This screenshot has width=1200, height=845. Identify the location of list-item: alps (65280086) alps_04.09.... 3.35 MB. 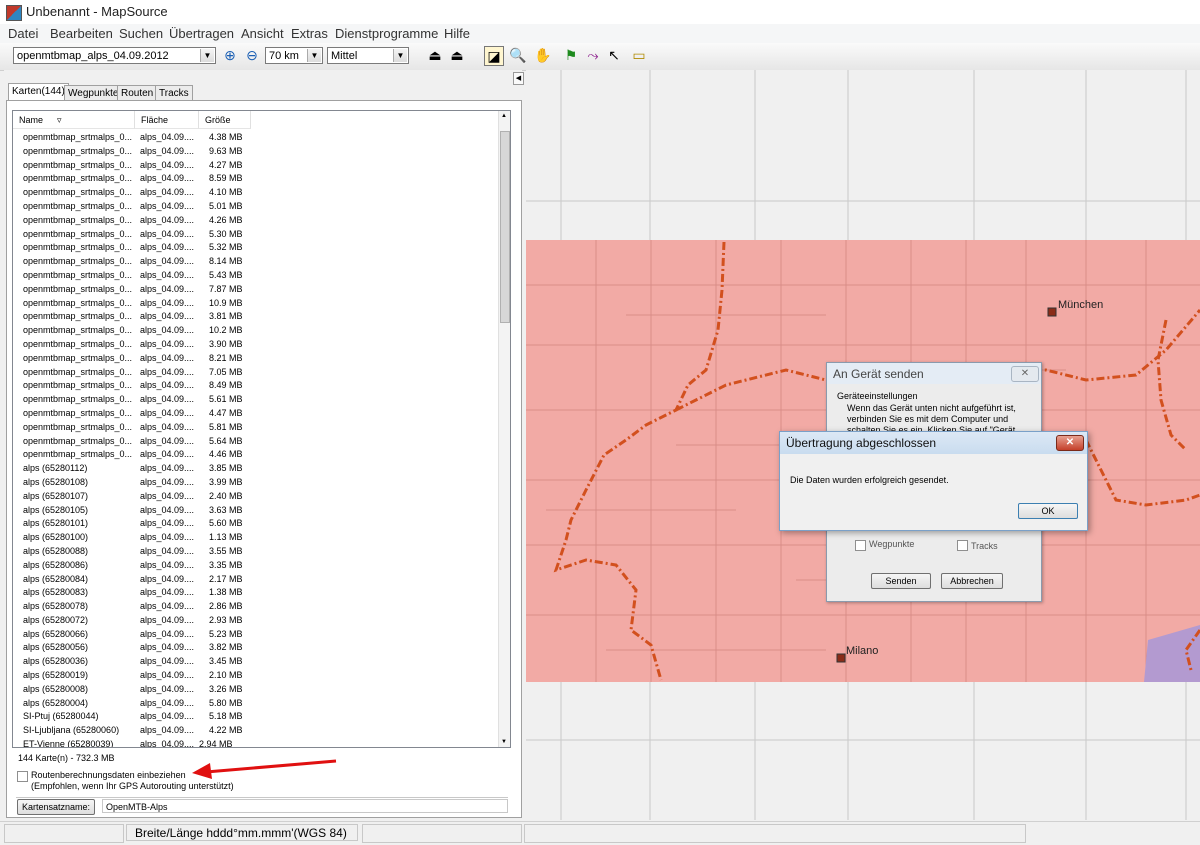
(256, 566).